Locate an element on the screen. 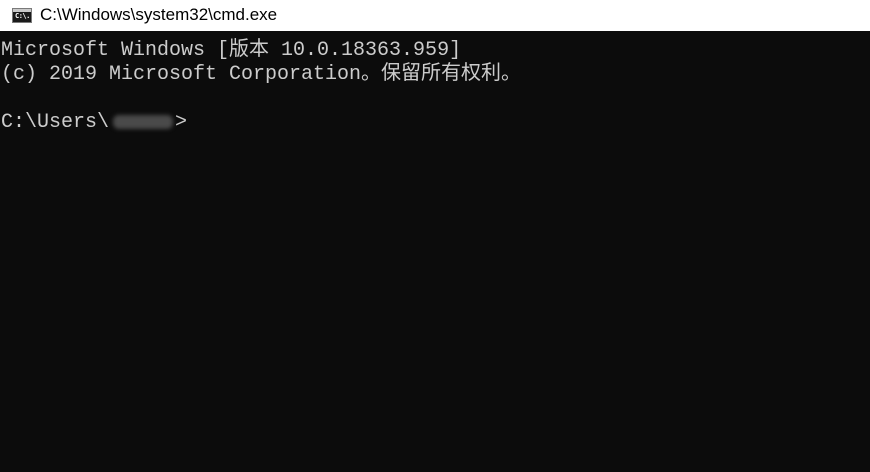  console-line-copyright: (c) 2019 Microsoft Corporation。保留所有权利。 is located at coordinates (261, 74).